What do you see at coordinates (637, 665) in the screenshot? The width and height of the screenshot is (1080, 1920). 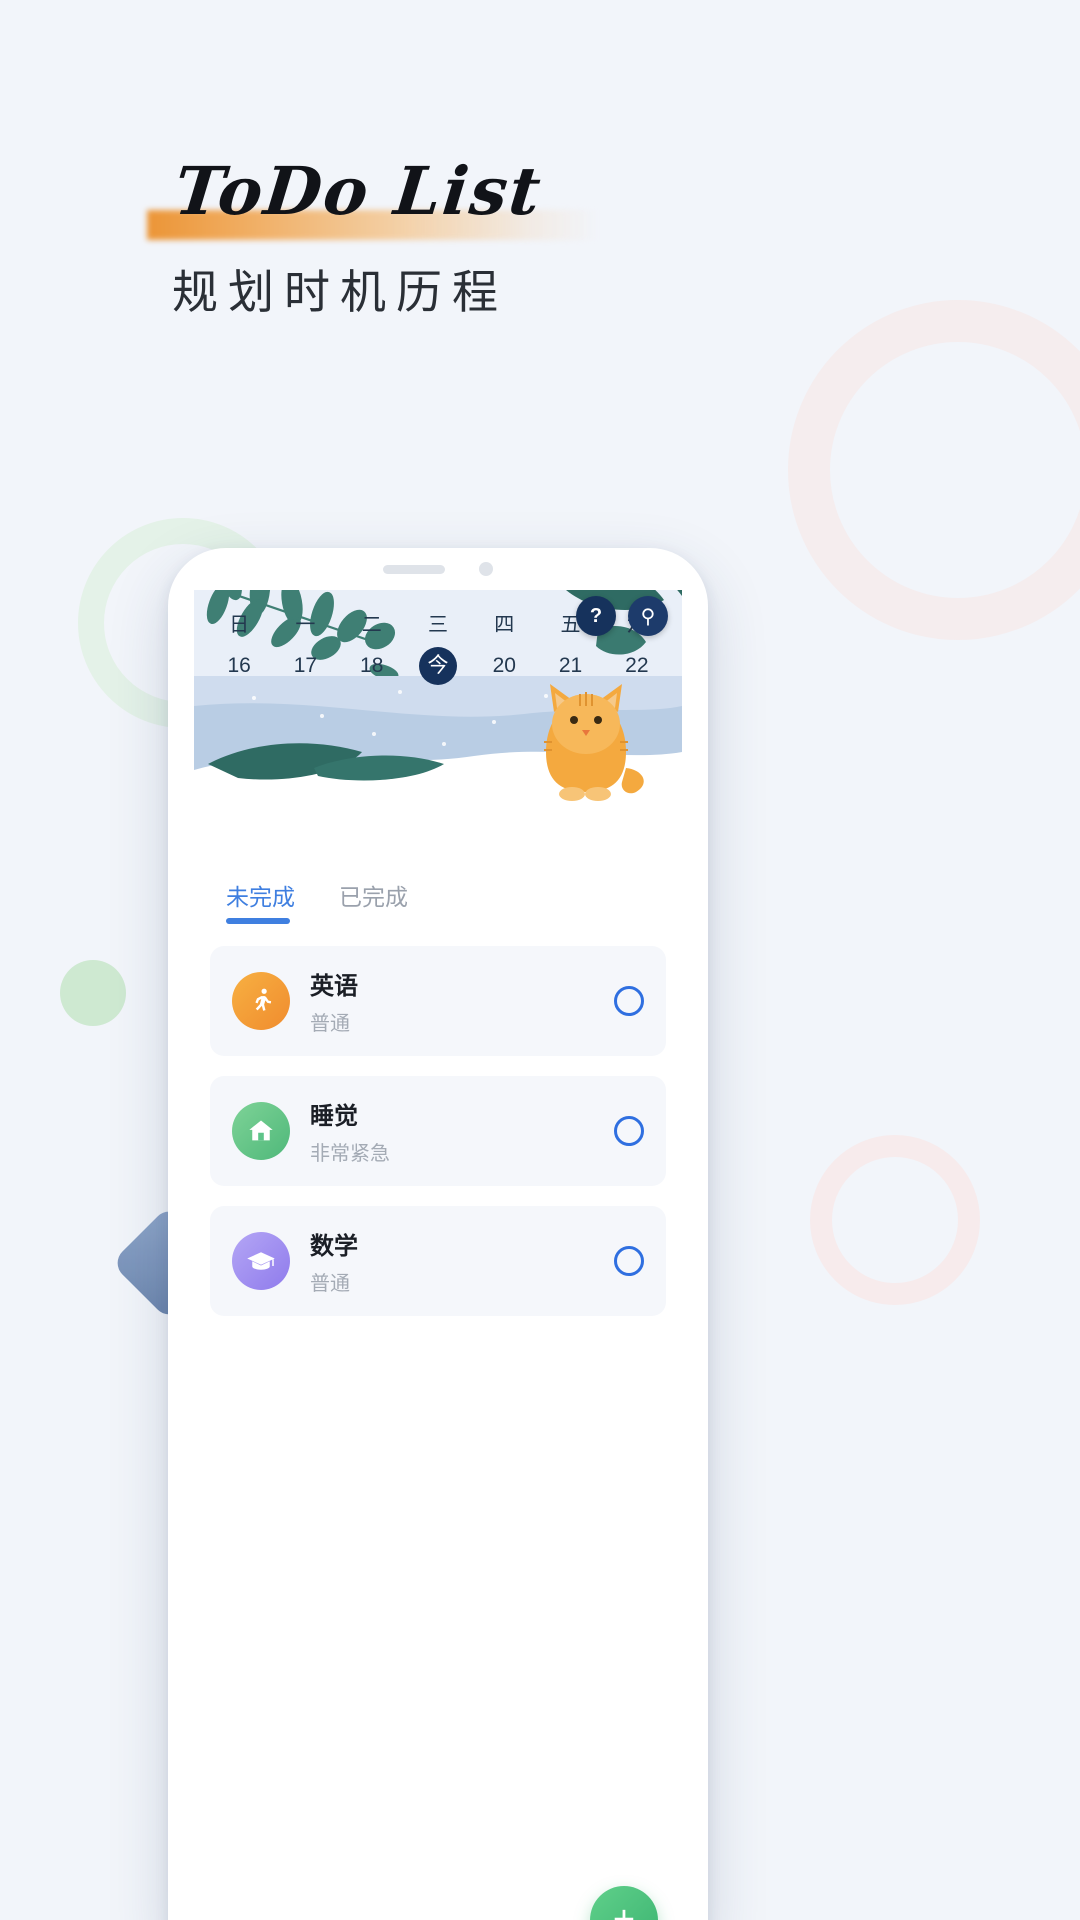 I see `date-number: 22` at bounding box center [637, 665].